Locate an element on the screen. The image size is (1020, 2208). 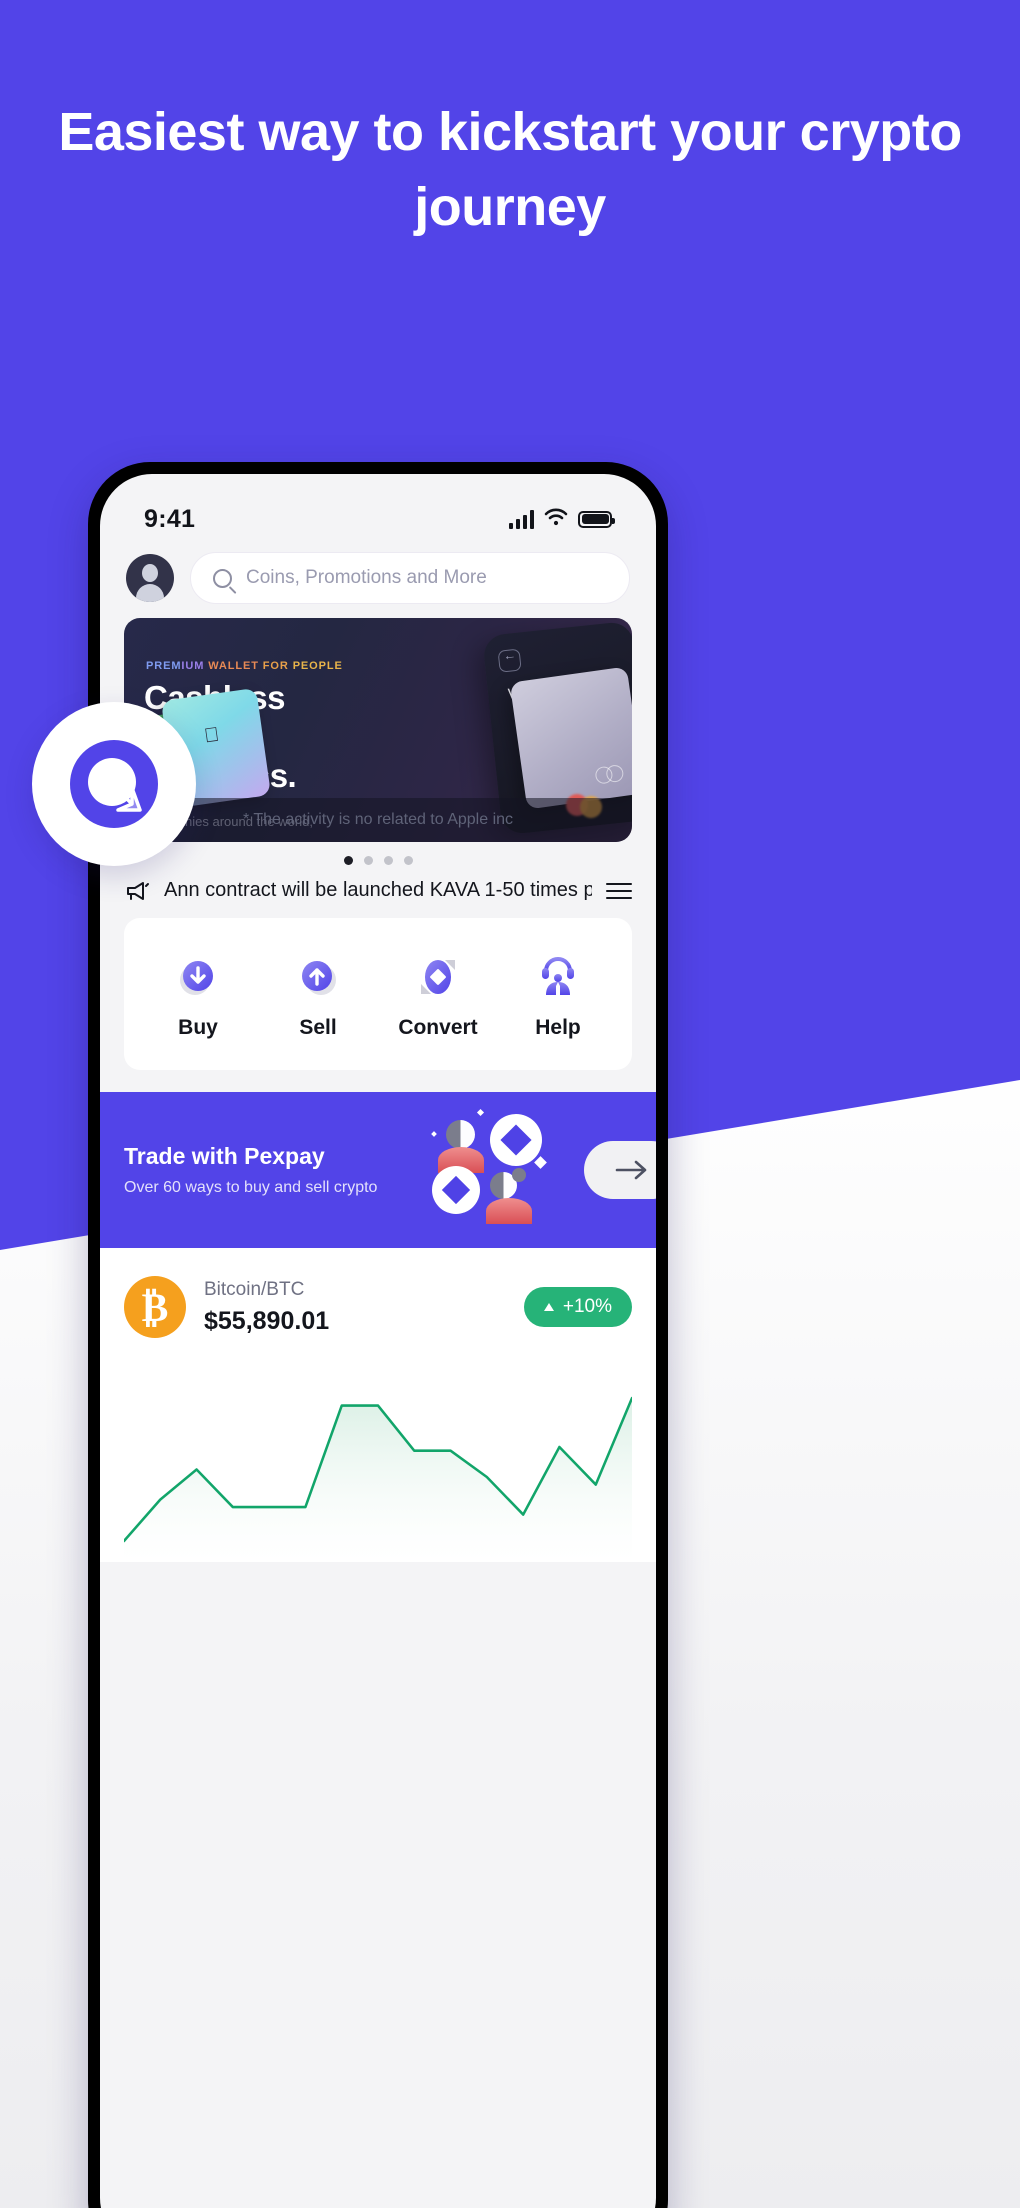
app-header: Coins, Promotions and More is located at coordinates (378, 575).